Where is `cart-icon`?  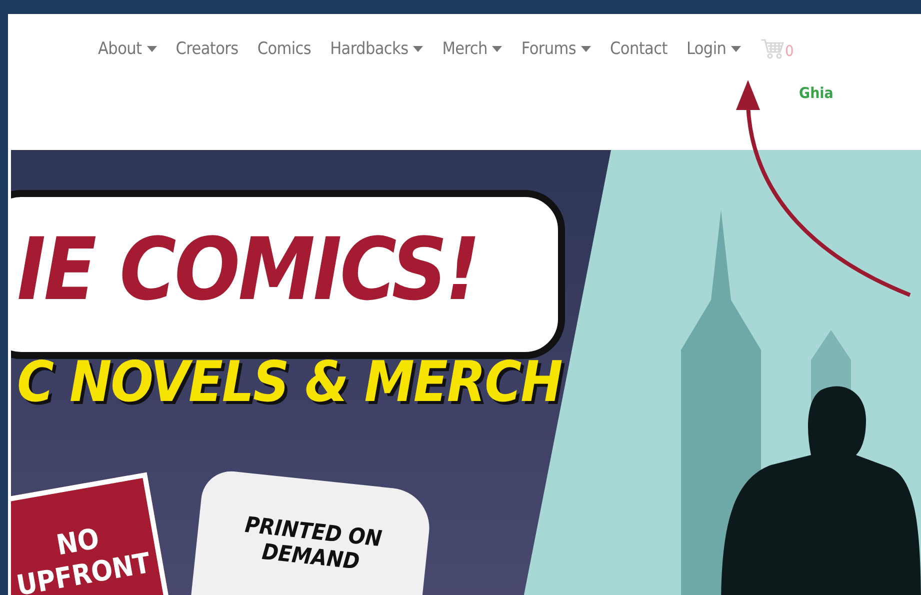
cart-icon is located at coordinates (772, 49).